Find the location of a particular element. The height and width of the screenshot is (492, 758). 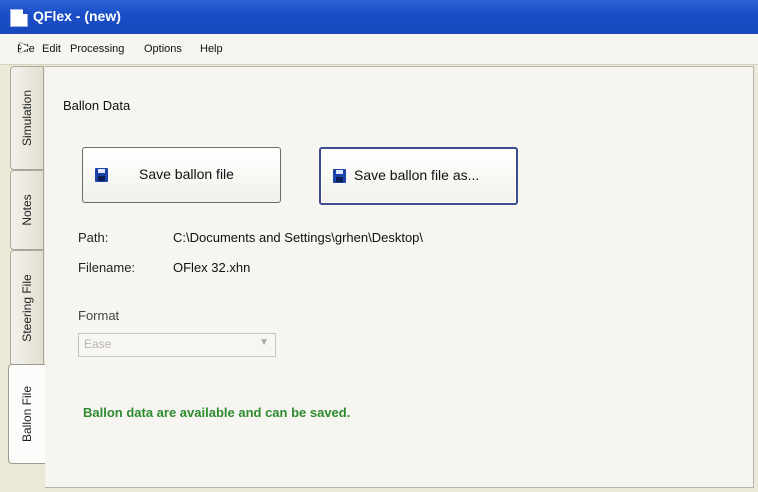

menu-edit: Edit is located at coordinates (51, 49).